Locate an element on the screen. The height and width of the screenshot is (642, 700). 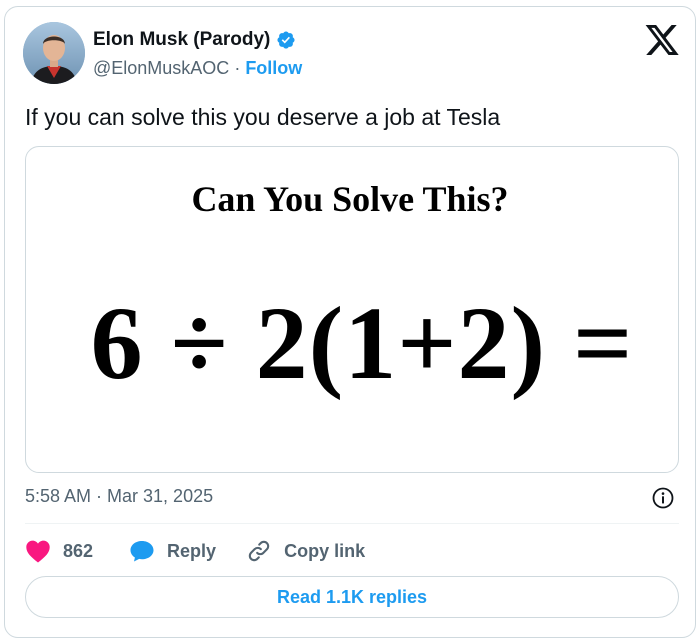
avatar is located at coordinates (54, 53).